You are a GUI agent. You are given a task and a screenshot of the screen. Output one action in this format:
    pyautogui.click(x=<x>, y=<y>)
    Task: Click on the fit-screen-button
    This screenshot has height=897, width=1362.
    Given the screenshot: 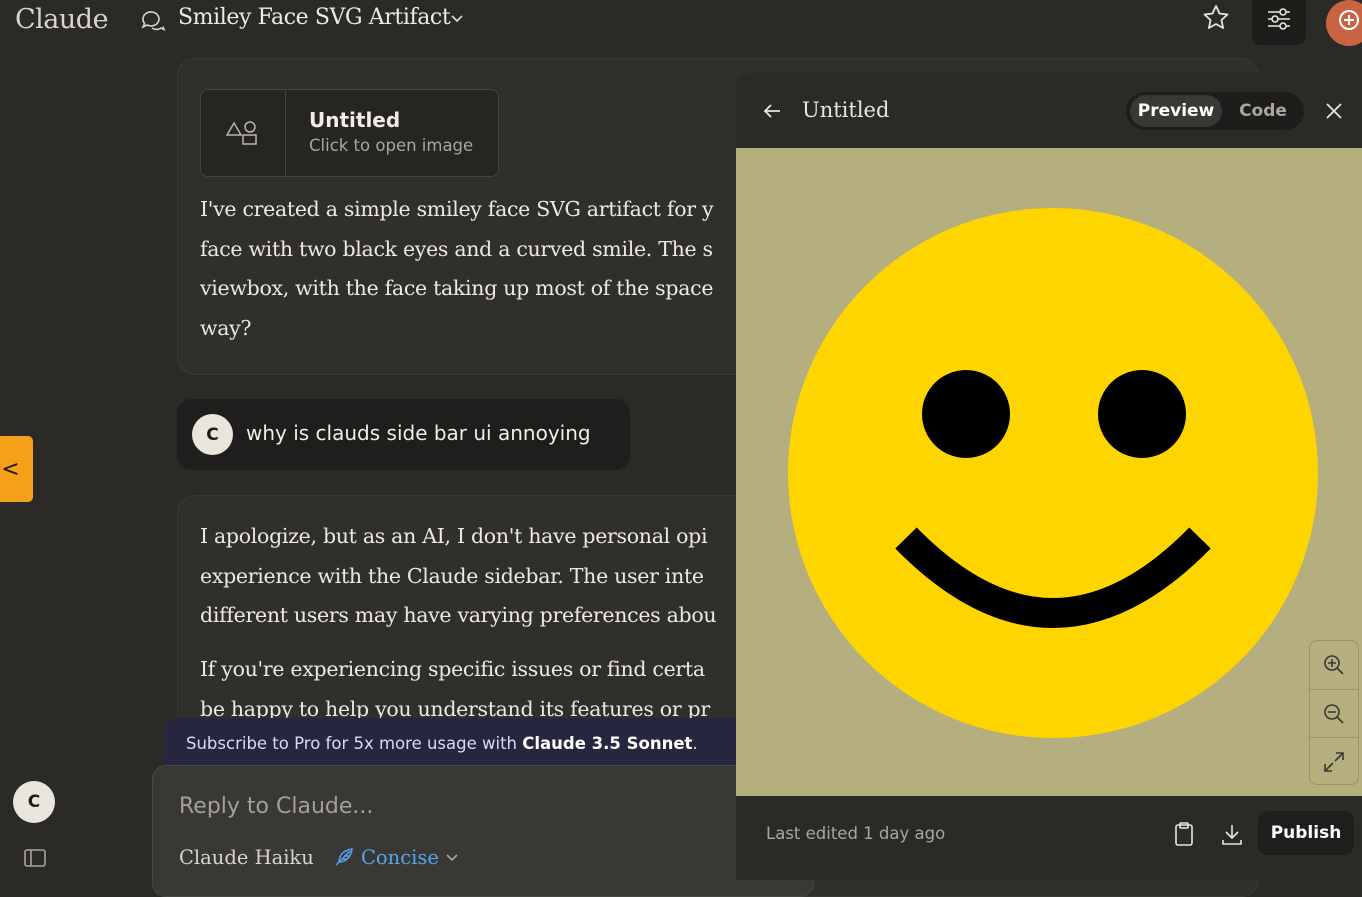 What is the action you would take?
    pyautogui.click(x=1334, y=761)
    